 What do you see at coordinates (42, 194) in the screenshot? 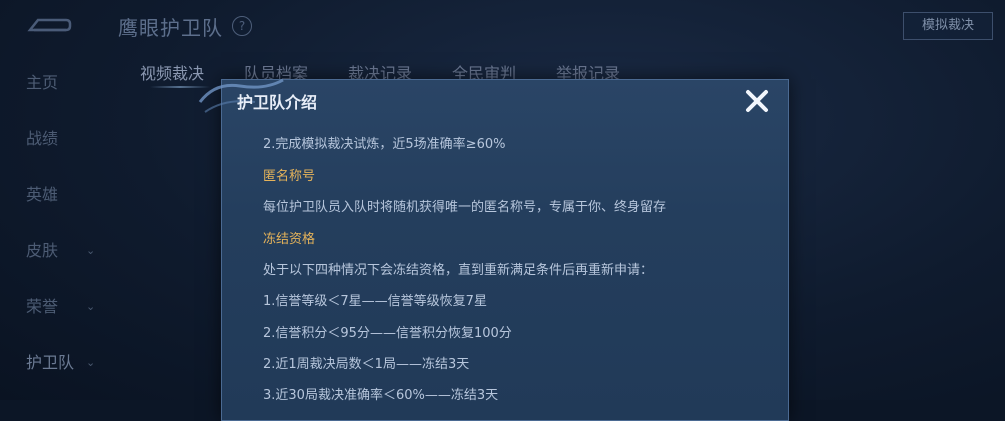
I see `sidebar-item-label: 英雄` at bounding box center [42, 194].